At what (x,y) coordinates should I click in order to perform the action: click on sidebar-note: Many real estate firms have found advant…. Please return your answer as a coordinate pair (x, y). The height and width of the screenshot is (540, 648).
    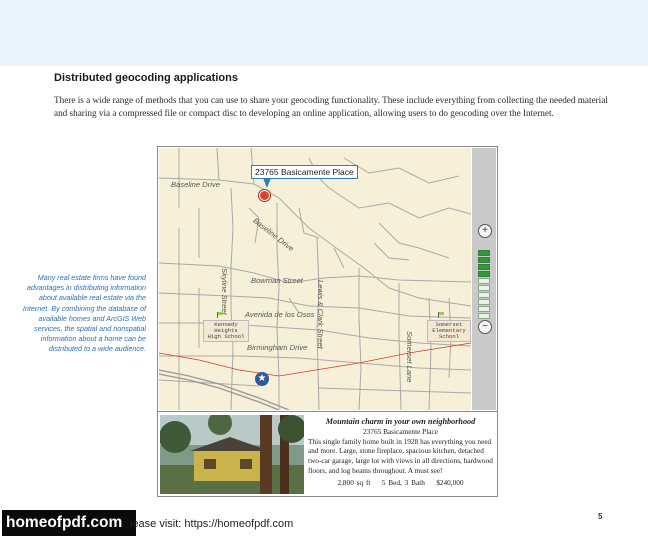
    Looking at the image, I should click on (84, 313).